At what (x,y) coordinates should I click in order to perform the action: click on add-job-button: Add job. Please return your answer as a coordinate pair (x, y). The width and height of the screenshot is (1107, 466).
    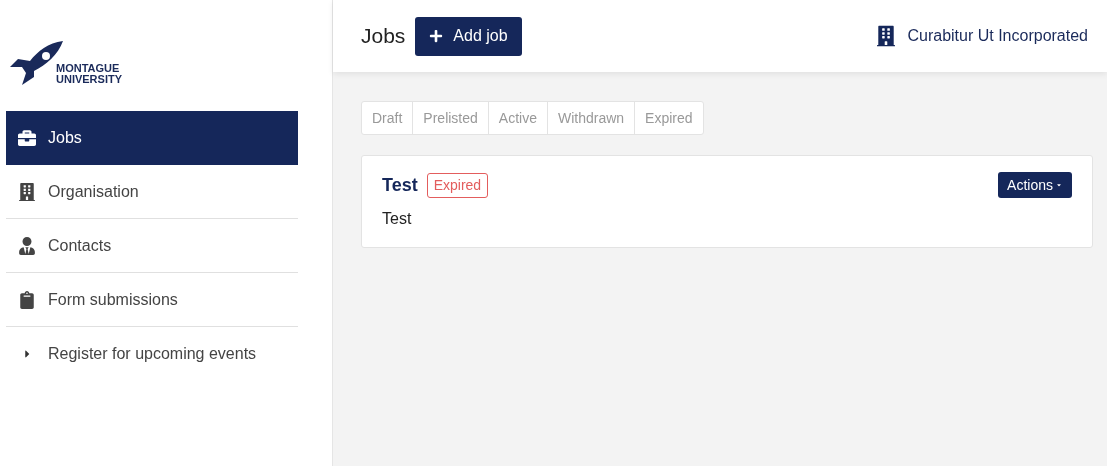
    Looking at the image, I should click on (468, 36).